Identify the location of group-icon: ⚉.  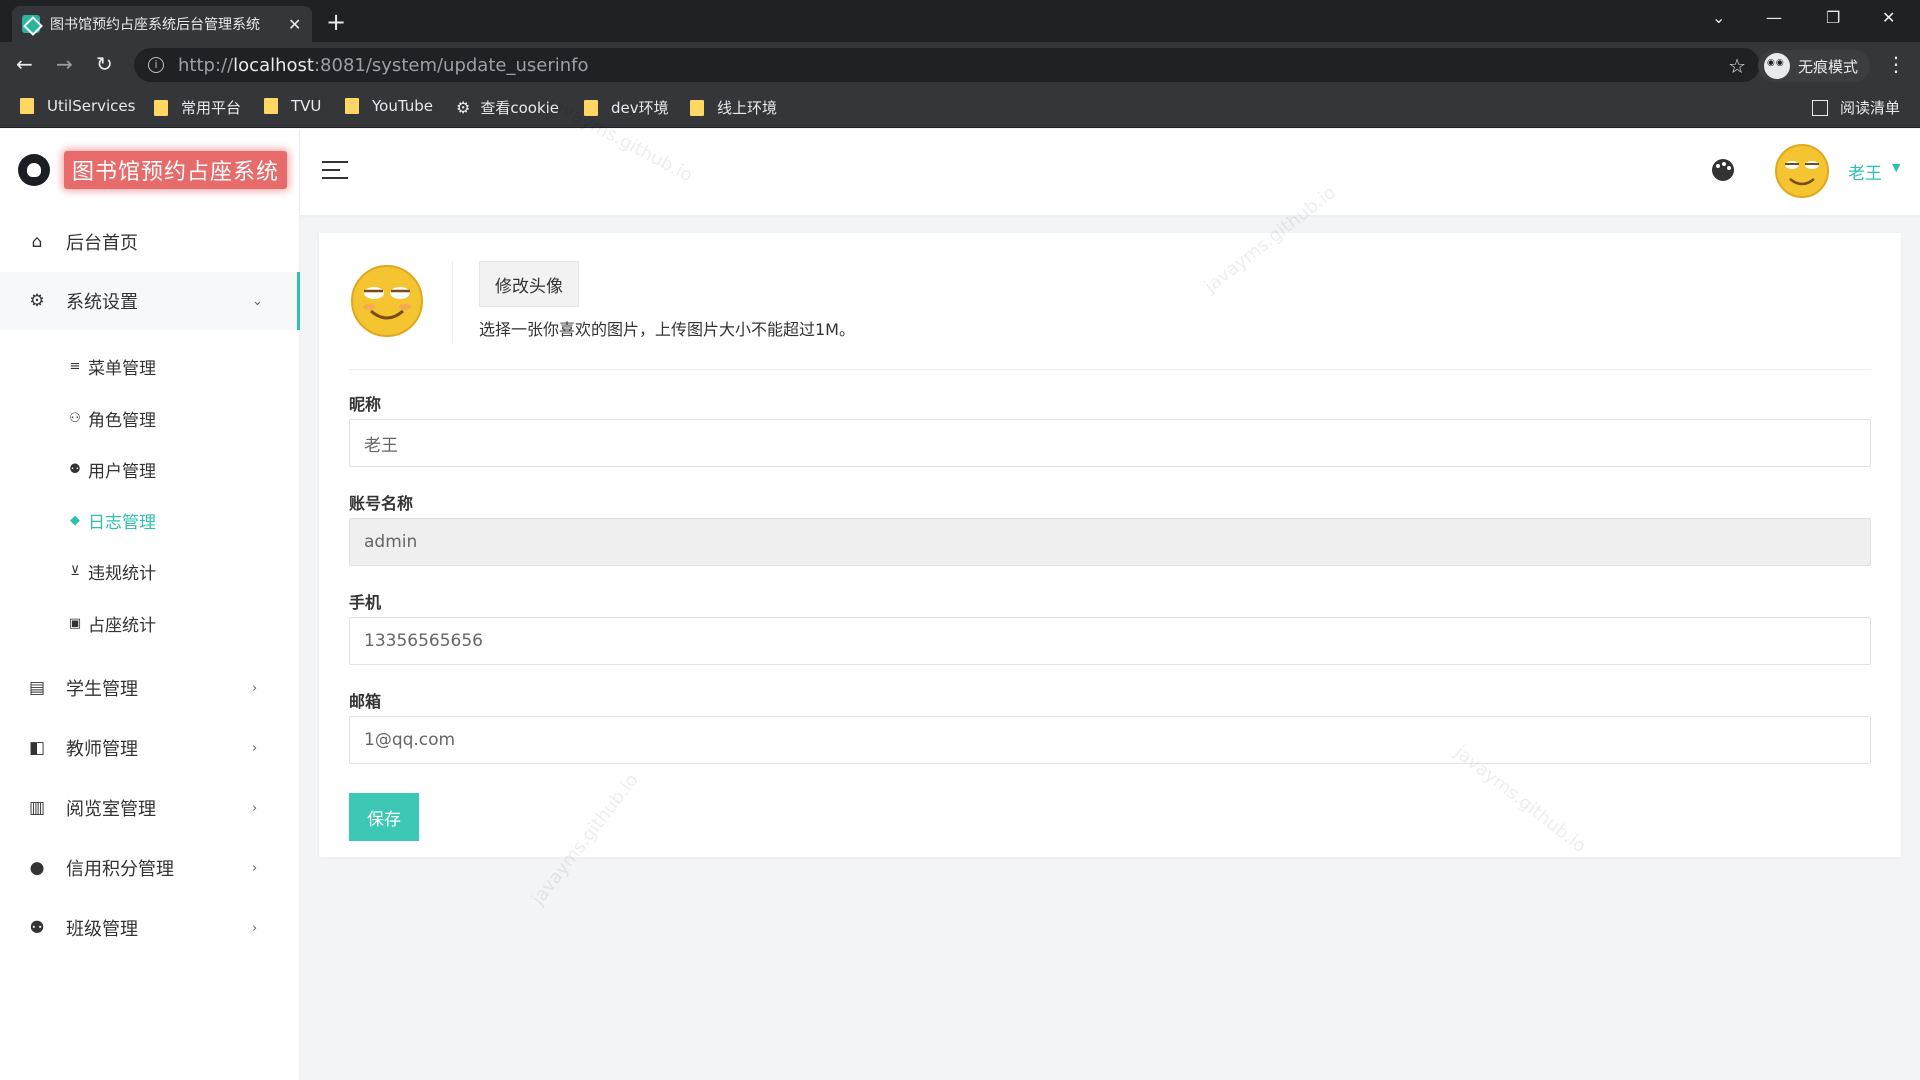
(37, 928).